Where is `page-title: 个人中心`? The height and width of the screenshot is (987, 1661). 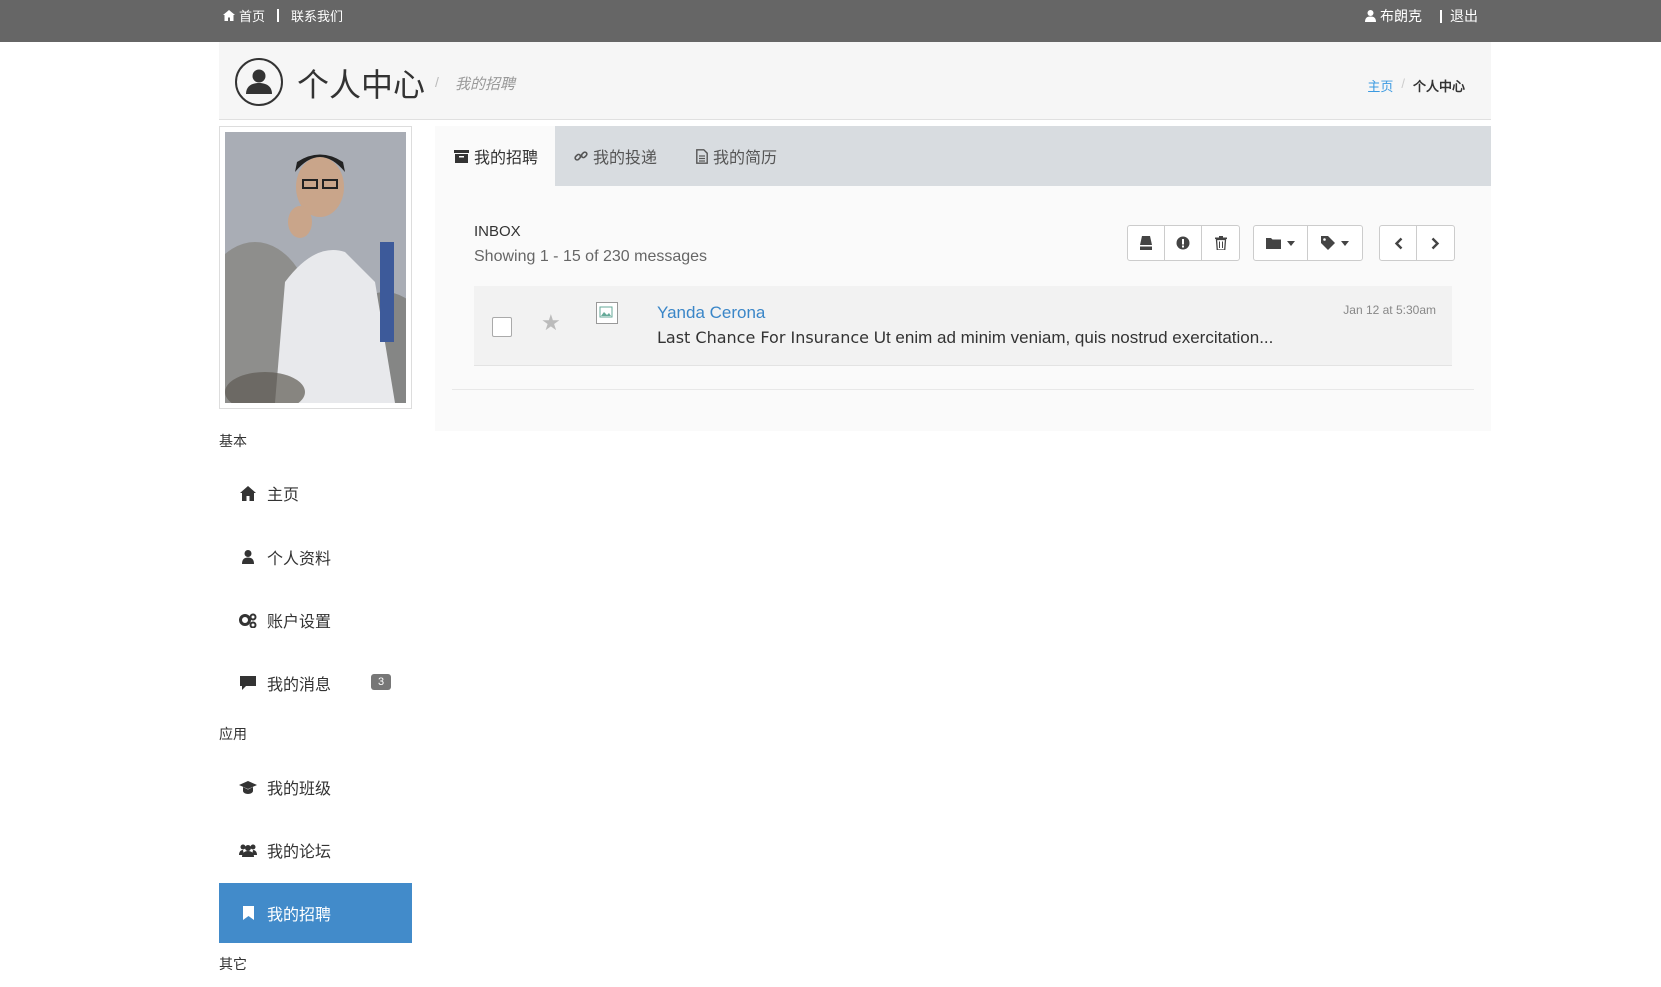 page-title: 个人中心 is located at coordinates (361, 85).